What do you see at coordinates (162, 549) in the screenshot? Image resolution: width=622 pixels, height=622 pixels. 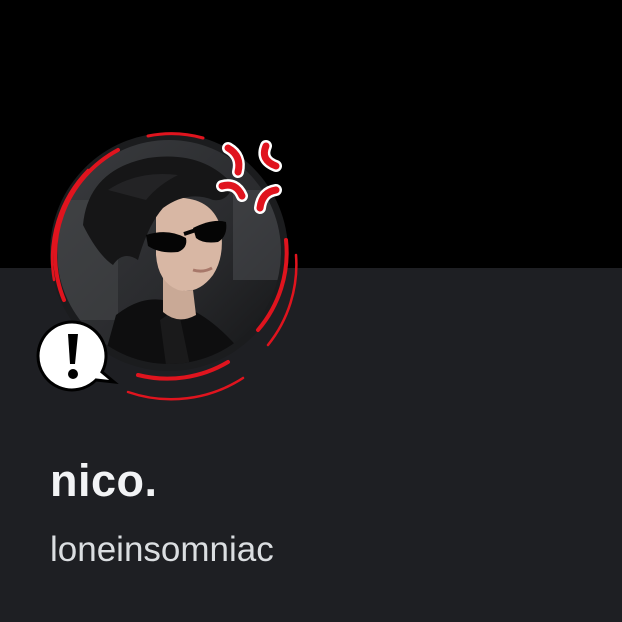 I see `username: loneinsomniac` at bounding box center [162, 549].